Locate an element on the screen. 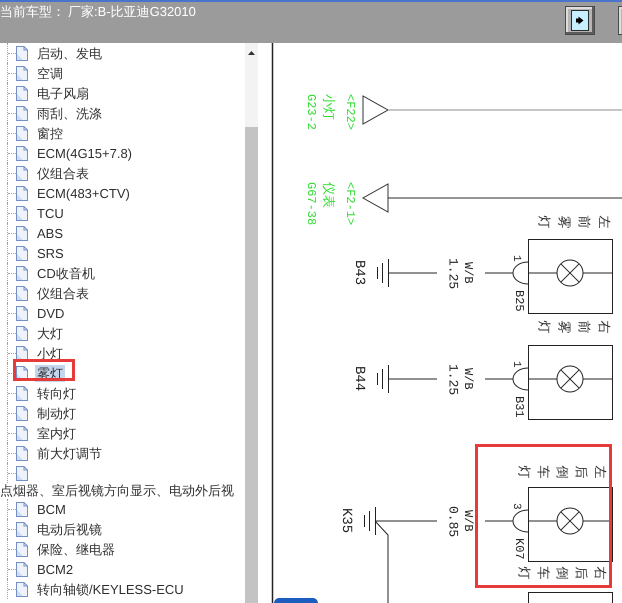 The height and width of the screenshot is (603, 622). tree-item: BCM2 is located at coordinates (55, 569).